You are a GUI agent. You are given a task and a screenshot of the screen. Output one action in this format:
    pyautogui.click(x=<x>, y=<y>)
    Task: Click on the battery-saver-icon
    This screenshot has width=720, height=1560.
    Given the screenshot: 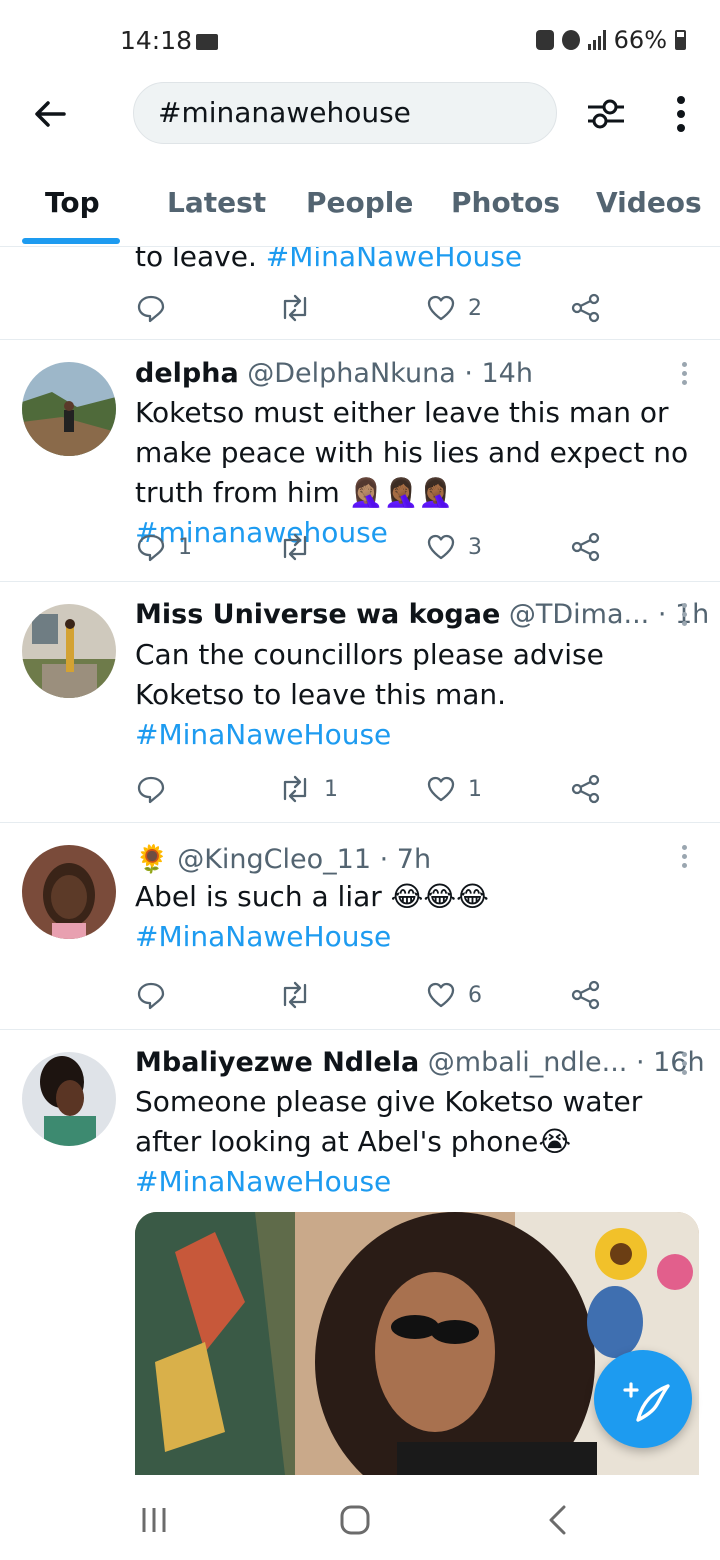 What is the action you would take?
    pyautogui.click(x=544, y=40)
    